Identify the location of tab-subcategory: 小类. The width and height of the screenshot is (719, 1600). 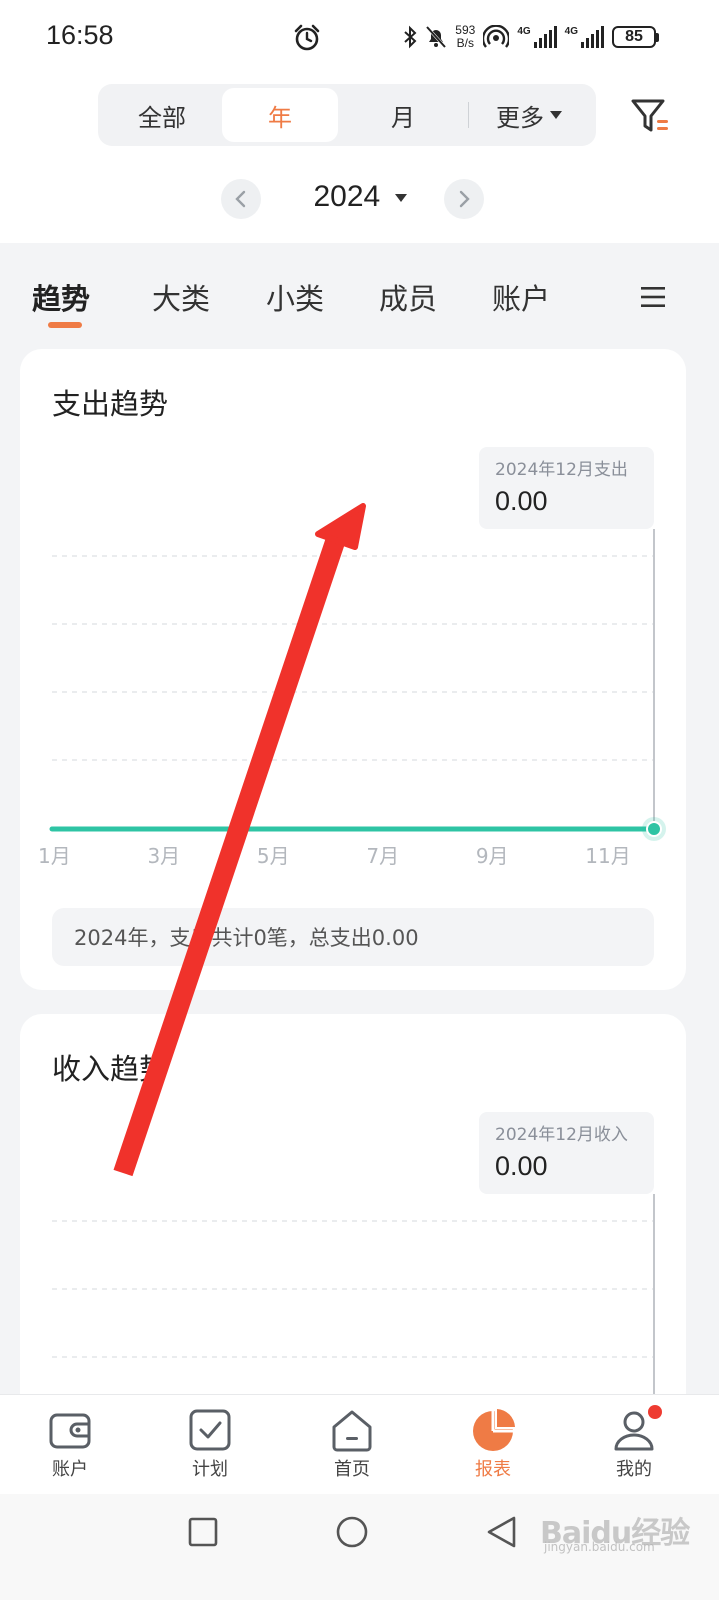
(295, 297).